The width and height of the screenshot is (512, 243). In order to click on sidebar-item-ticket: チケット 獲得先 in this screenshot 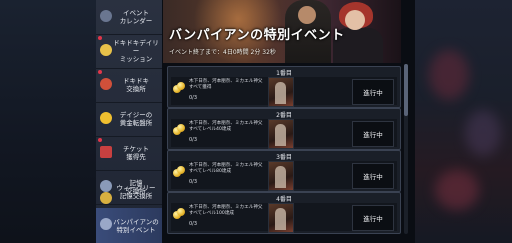, I will do `click(129, 153)`.